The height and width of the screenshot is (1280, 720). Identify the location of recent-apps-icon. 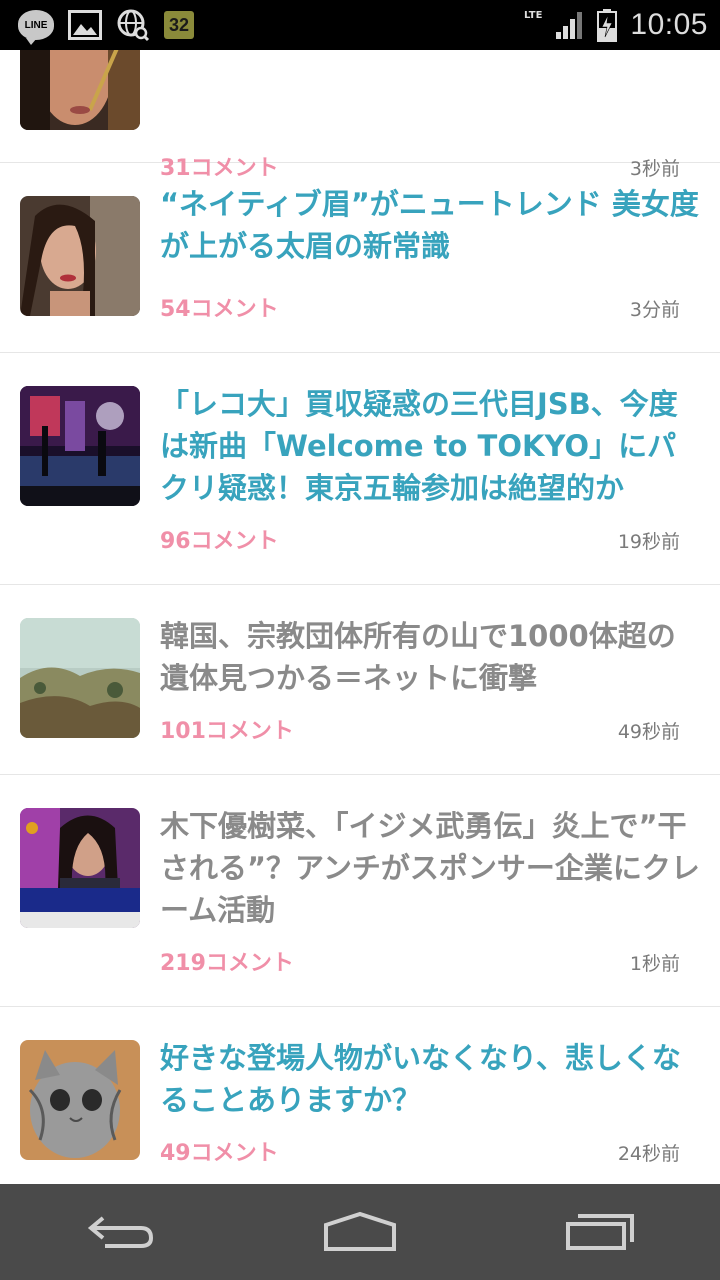
(600, 1232).